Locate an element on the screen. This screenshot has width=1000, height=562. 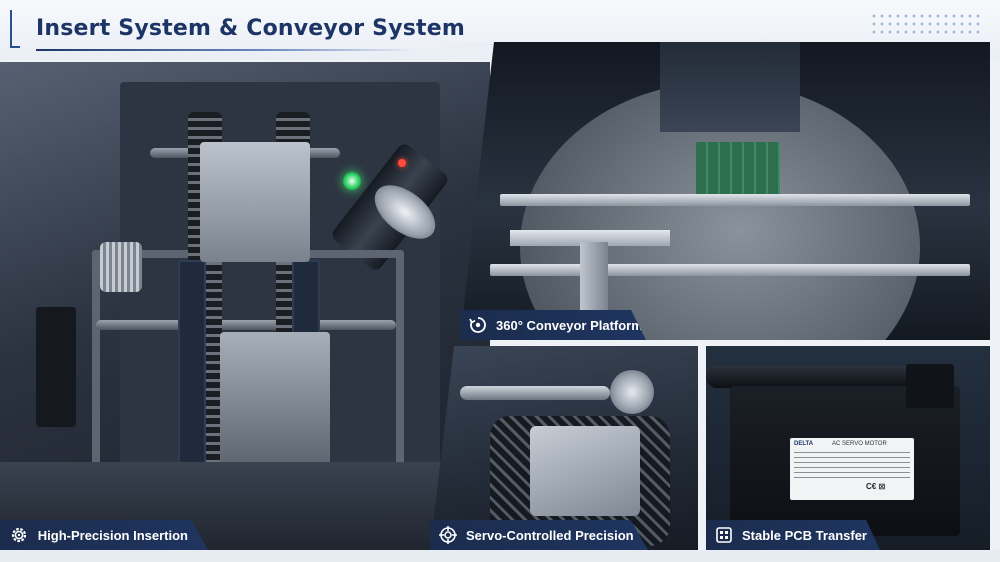
bottom-strip is located at coordinates (500, 556).